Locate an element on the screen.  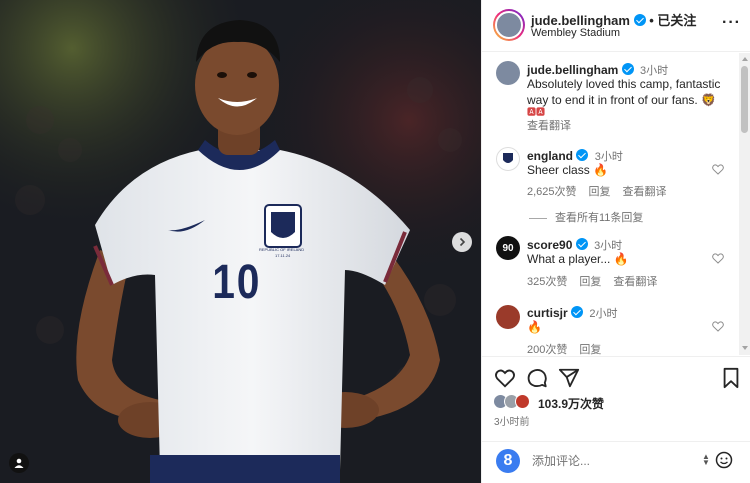
comment-text: Sheer class 🔥 is located at coordinates (567, 170).